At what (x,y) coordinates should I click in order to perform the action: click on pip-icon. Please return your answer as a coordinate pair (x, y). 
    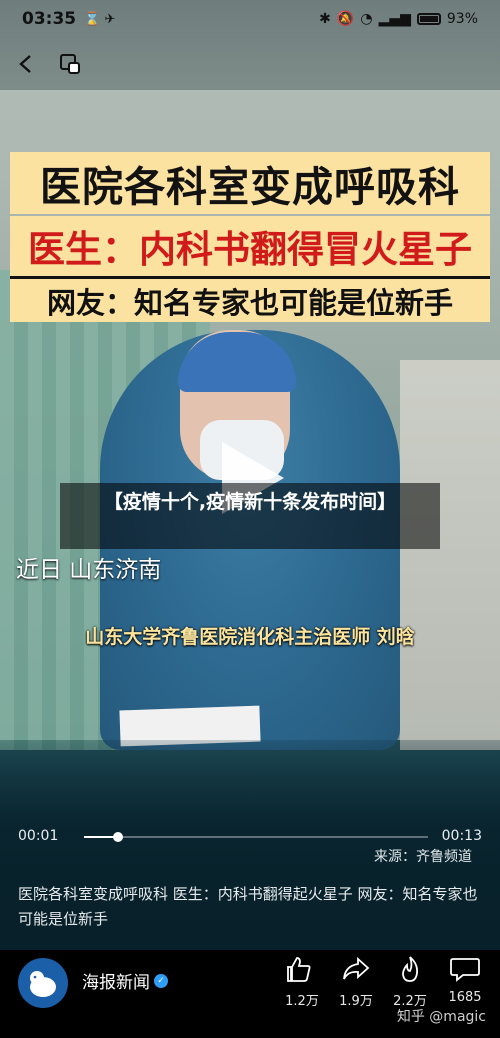
    Looking at the image, I should click on (70, 64).